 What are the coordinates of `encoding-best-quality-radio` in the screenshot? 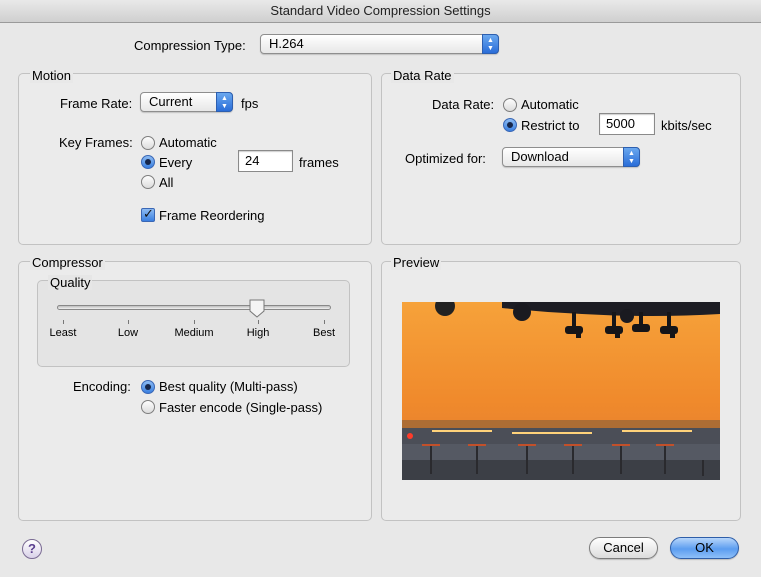 It's located at (148, 387).